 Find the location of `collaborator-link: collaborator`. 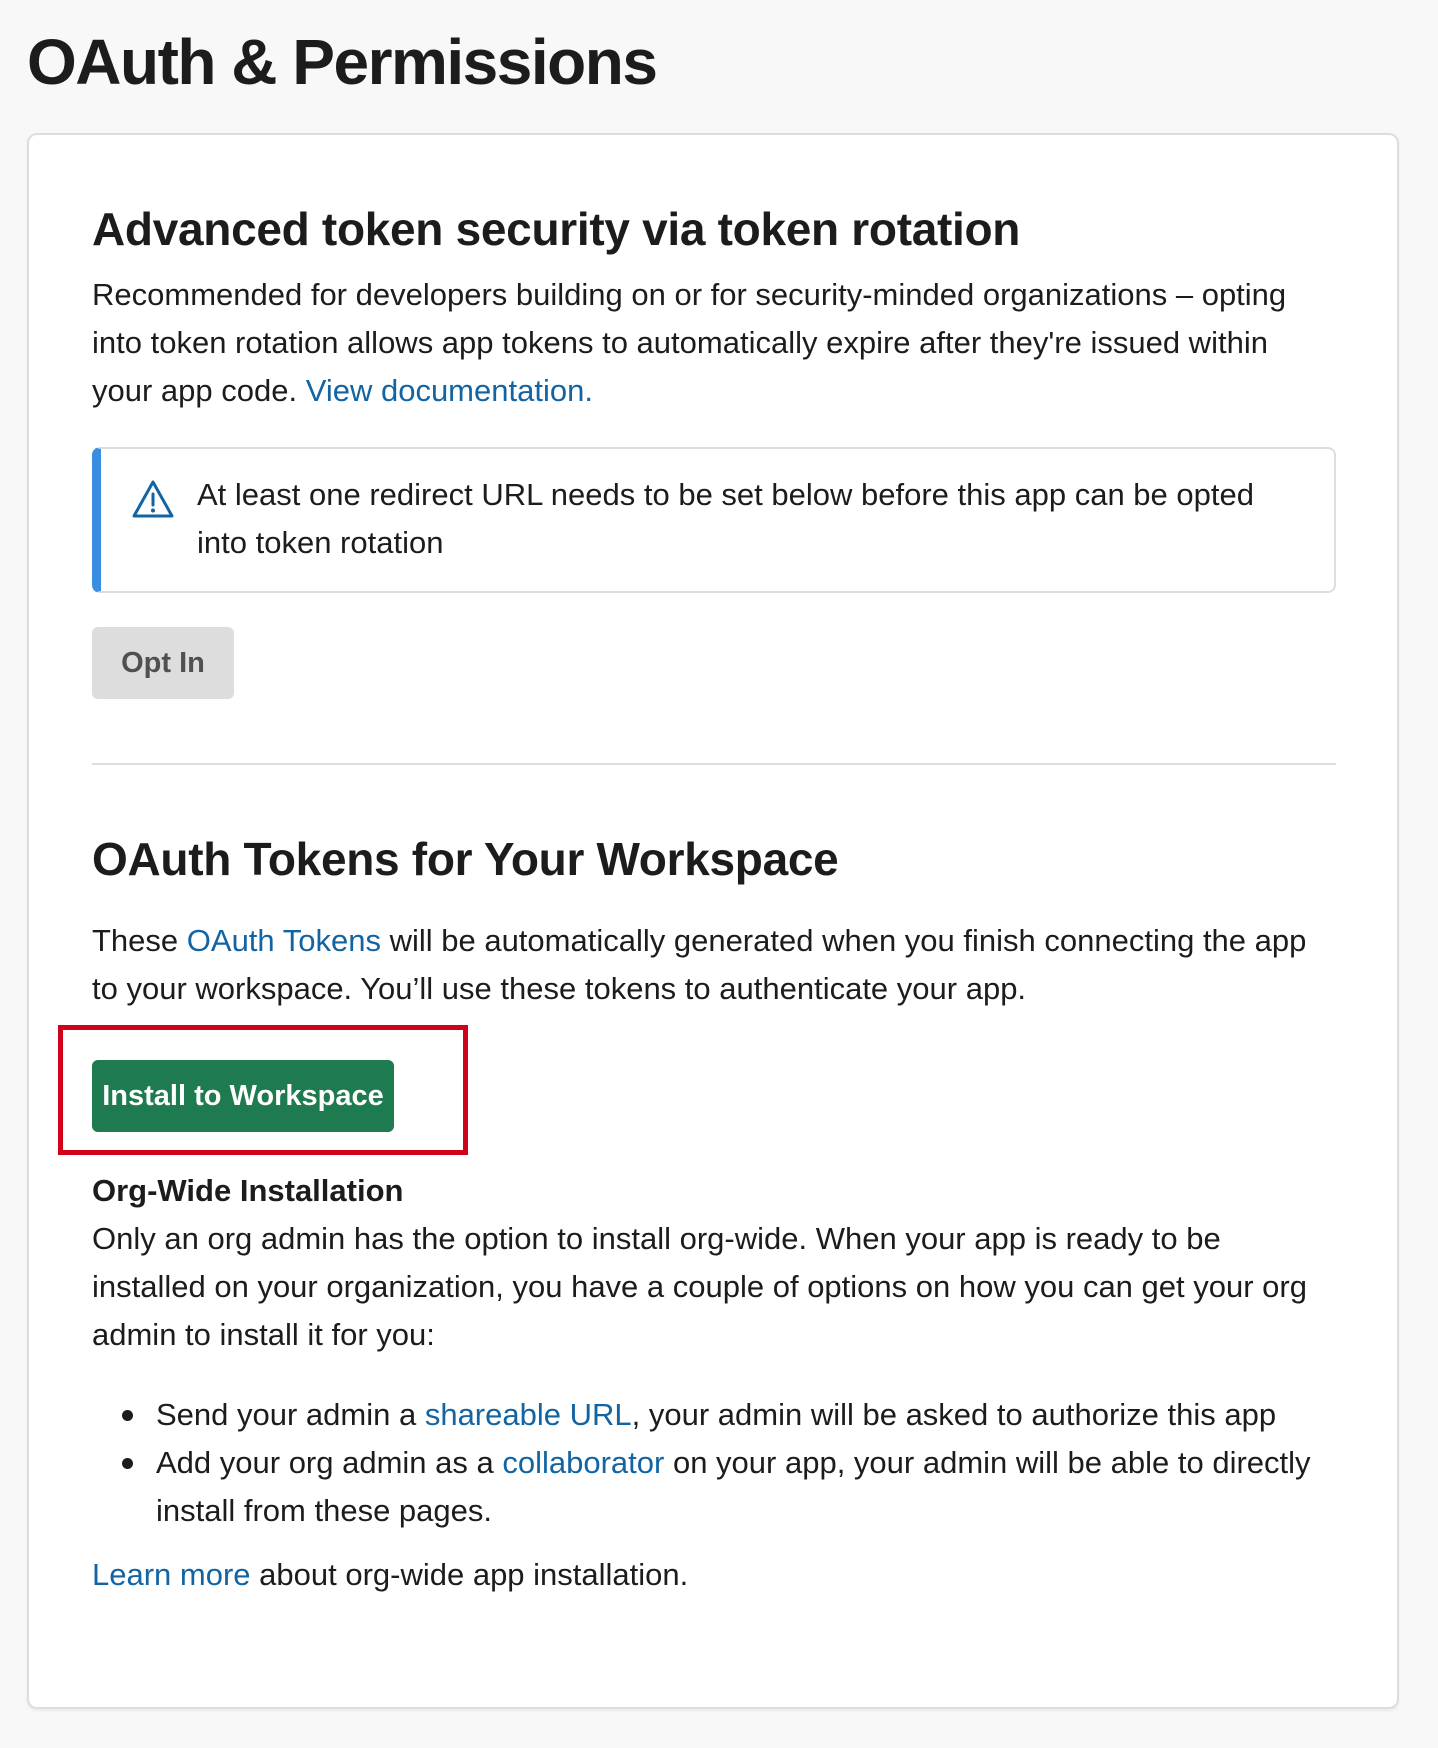

collaborator-link: collaborator is located at coordinates (583, 1462).